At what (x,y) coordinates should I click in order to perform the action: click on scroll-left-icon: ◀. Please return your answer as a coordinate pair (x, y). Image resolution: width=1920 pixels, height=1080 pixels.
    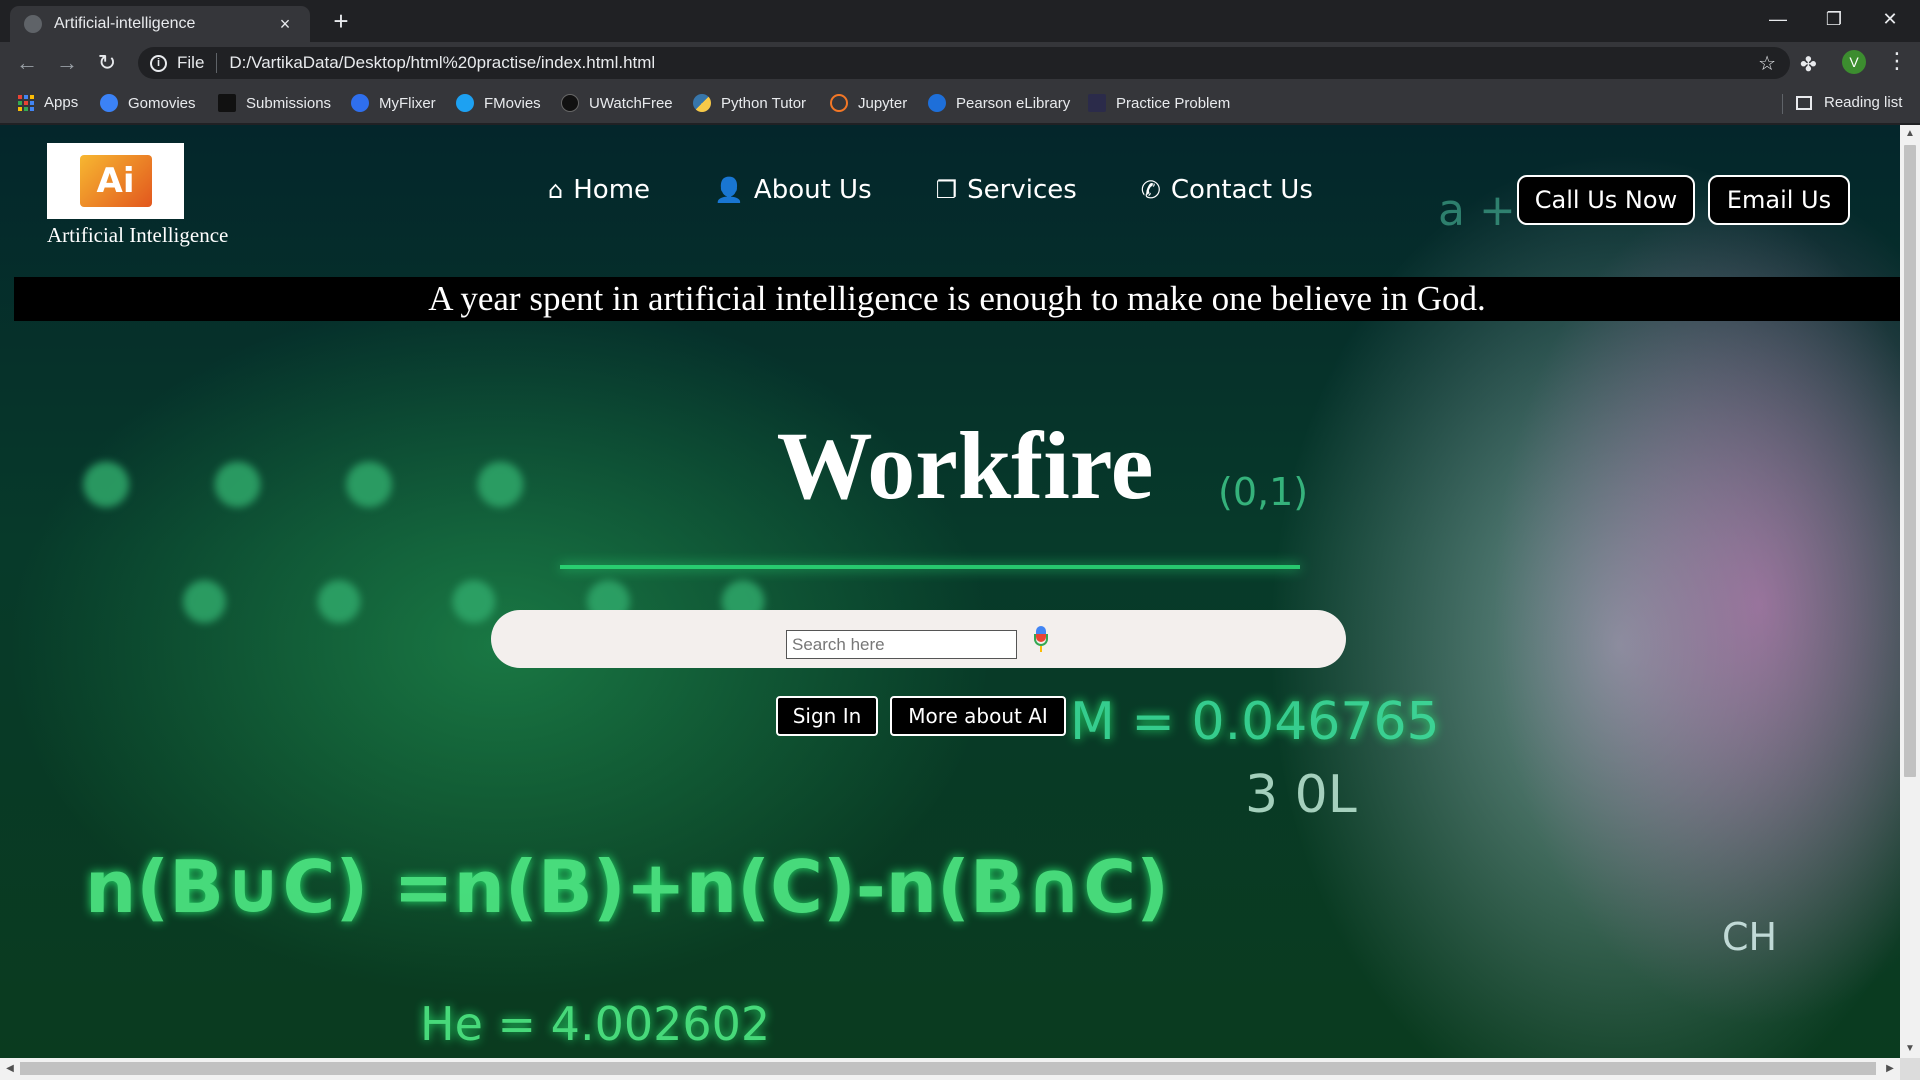
    Looking at the image, I should click on (10, 1069).